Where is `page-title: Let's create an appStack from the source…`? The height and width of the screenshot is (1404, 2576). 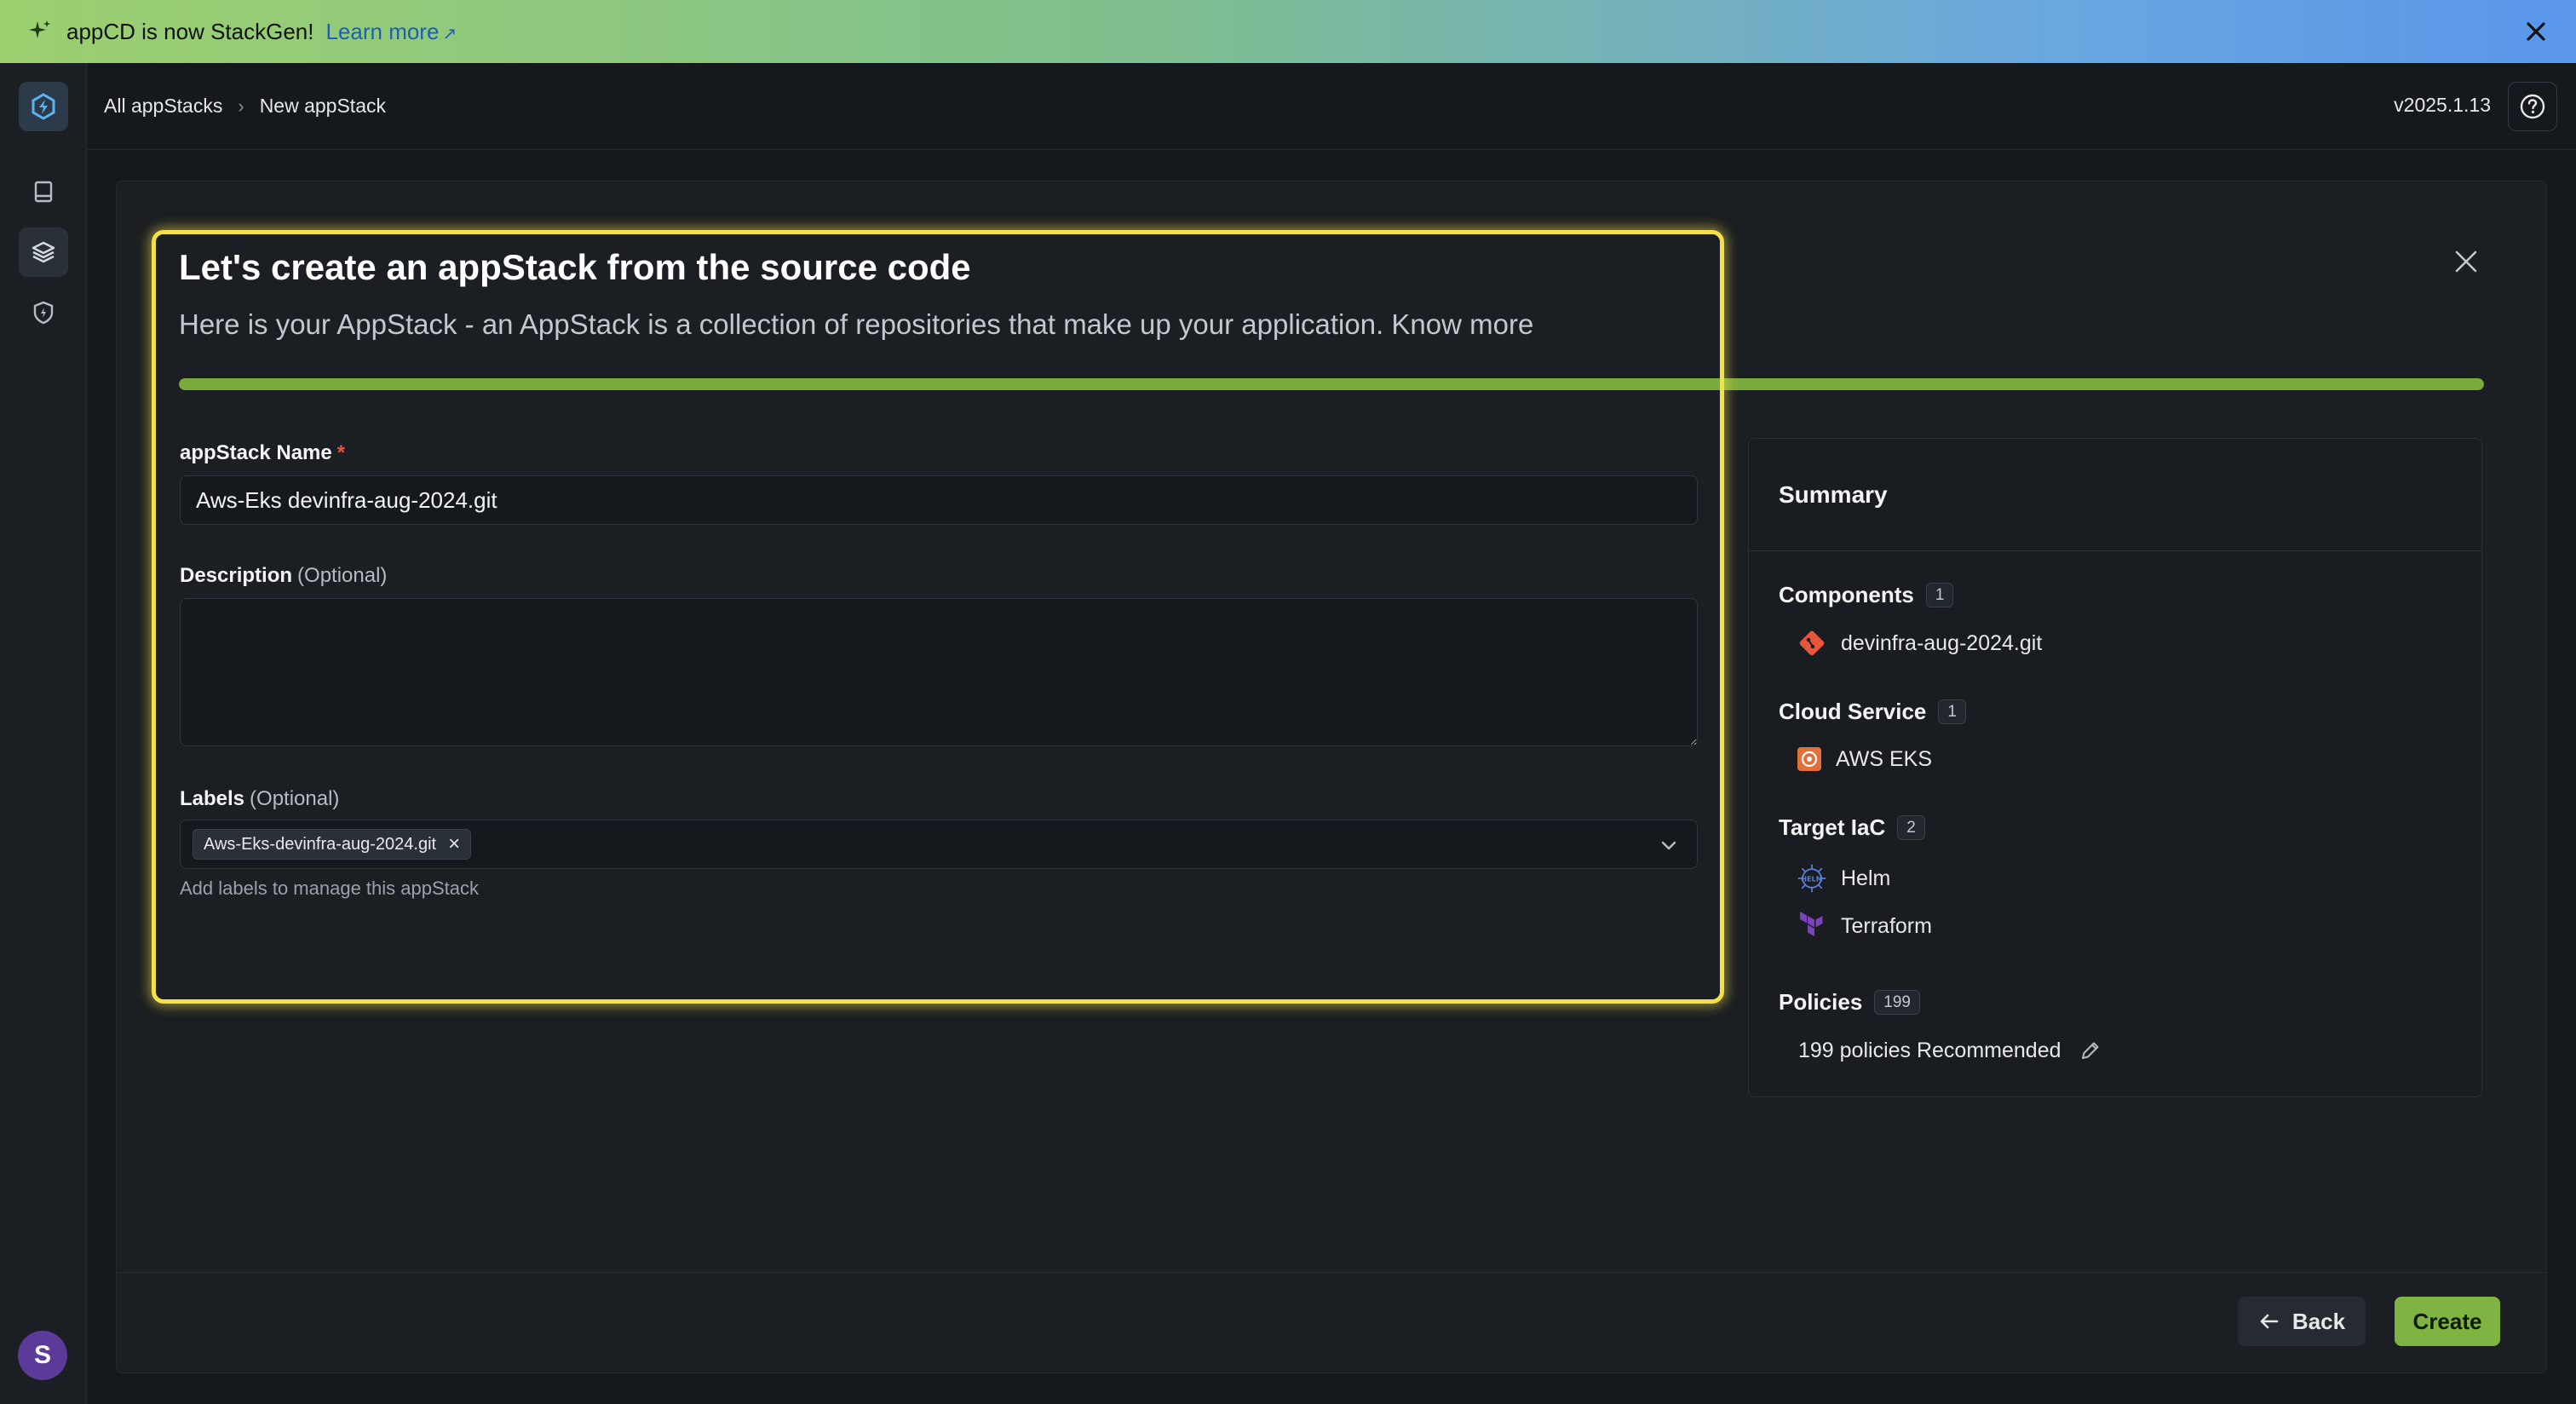 page-title: Let's create an appStack from the source… is located at coordinates (575, 267).